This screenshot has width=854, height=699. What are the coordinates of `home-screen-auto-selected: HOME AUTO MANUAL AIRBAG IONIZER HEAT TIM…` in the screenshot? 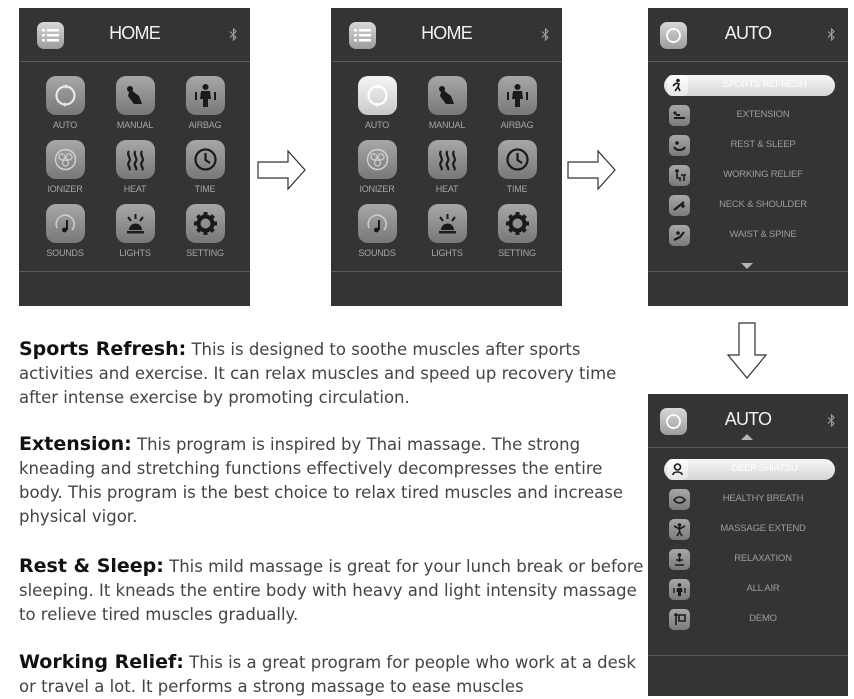 It's located at (446, 157).